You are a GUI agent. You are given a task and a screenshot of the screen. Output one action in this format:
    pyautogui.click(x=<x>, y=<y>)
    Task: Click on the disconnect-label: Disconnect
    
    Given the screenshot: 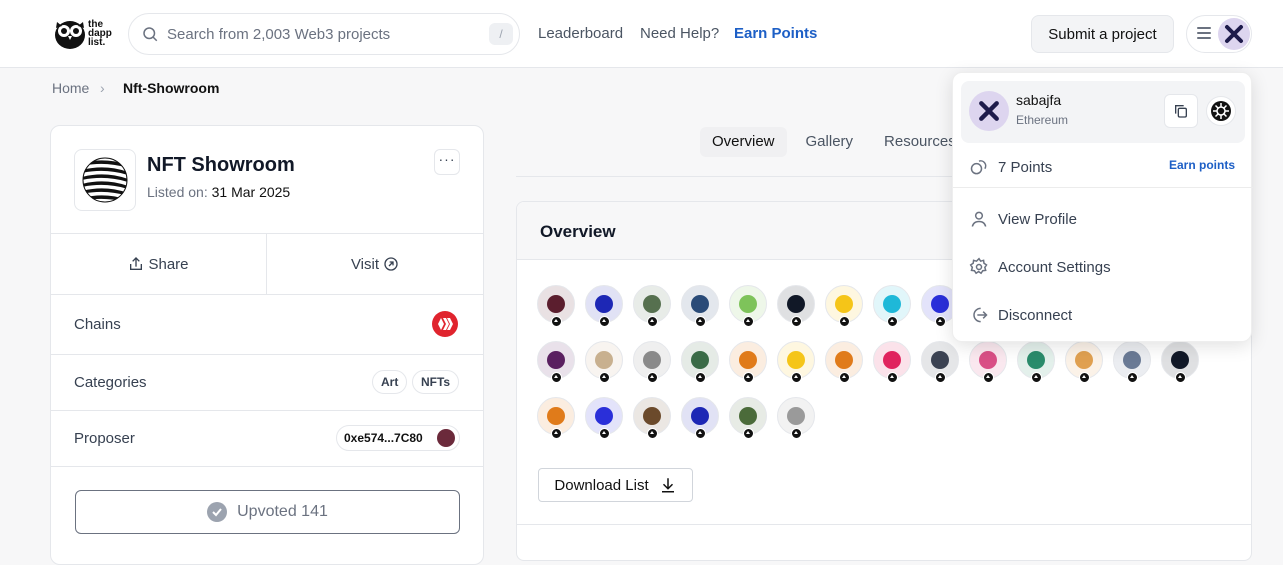 What is the action you would take?
    pyautogui.click(x=1035, y=315)
    